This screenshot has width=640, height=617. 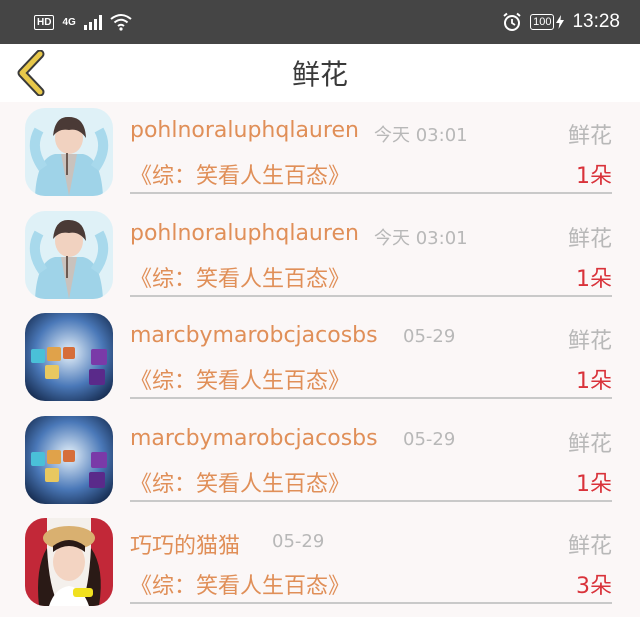 I want to click on wifi-icon, so click(x=121, y=22).